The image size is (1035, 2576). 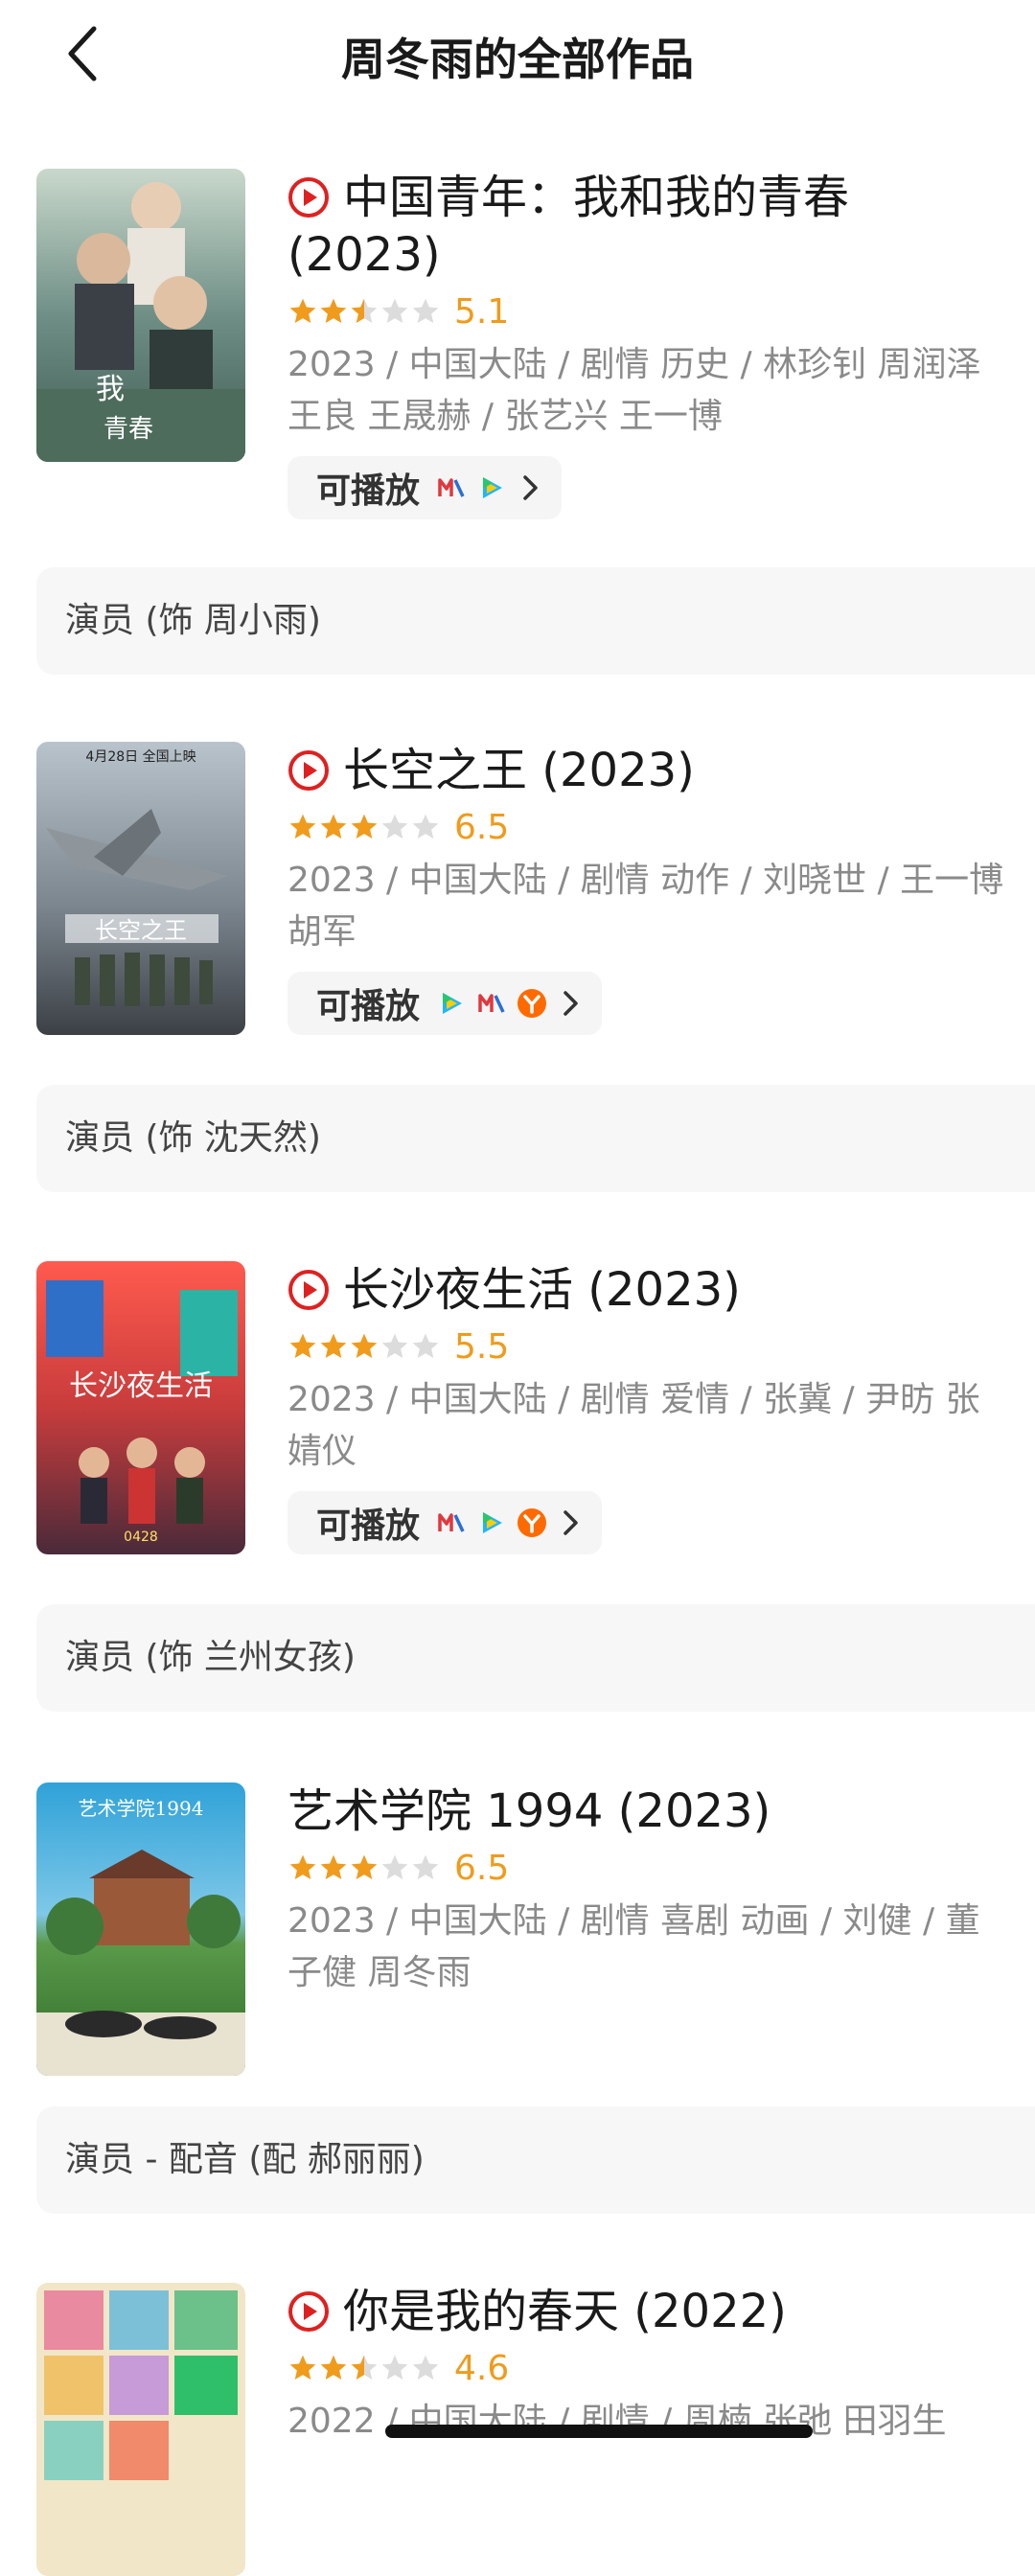 I want to click on poster-image: 长沙夜生活 0428, so click(x=140, y=1407).